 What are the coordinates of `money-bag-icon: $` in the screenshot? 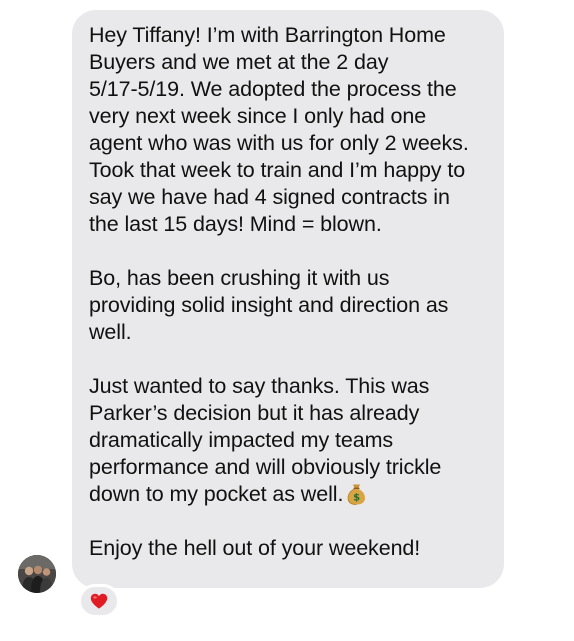 It's located at (356, 494).